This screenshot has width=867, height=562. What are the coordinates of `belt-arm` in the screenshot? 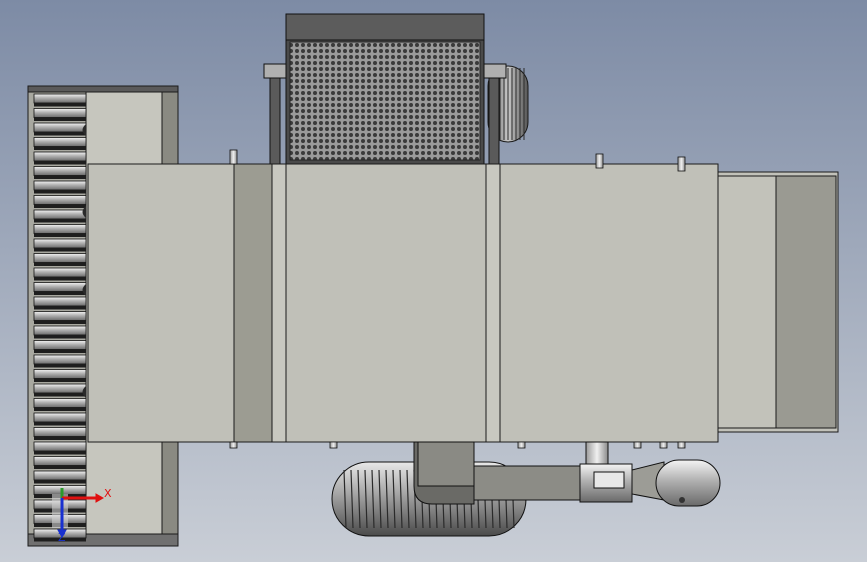 It's located at (533, 483).